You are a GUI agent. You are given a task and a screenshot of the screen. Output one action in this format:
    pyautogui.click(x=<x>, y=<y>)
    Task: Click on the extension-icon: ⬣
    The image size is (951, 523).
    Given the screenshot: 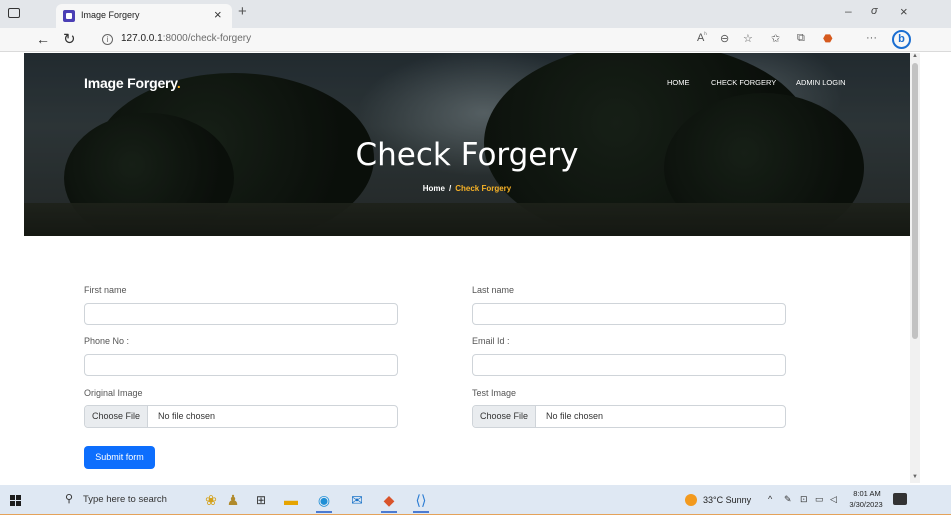 What is the action you would take?
    pyautogui.click(x=828, y=38)
    